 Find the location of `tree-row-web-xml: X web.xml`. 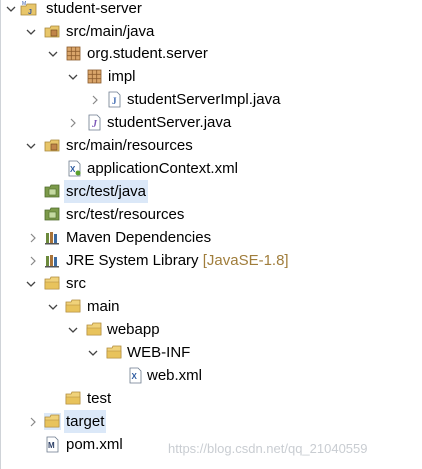

tree-row-web-xml: X web.xml is located at coordinates (211, 375).